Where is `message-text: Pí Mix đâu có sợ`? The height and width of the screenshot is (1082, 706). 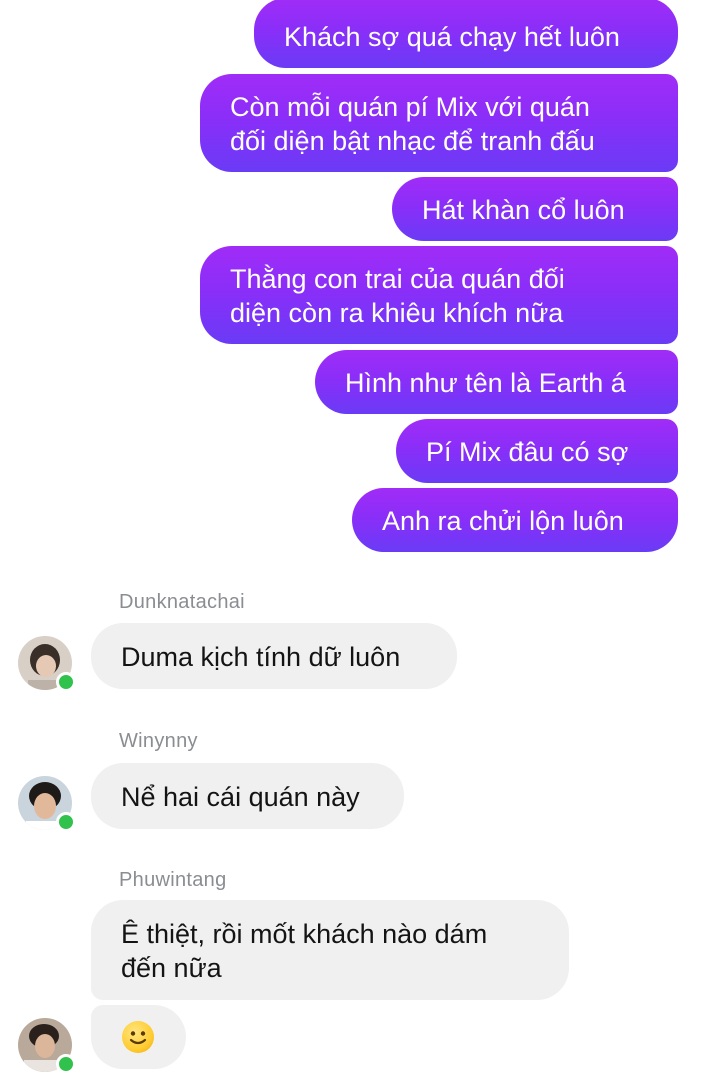
message-text: Pí Mix đâu có sợ is located at coordinates (527, 452).